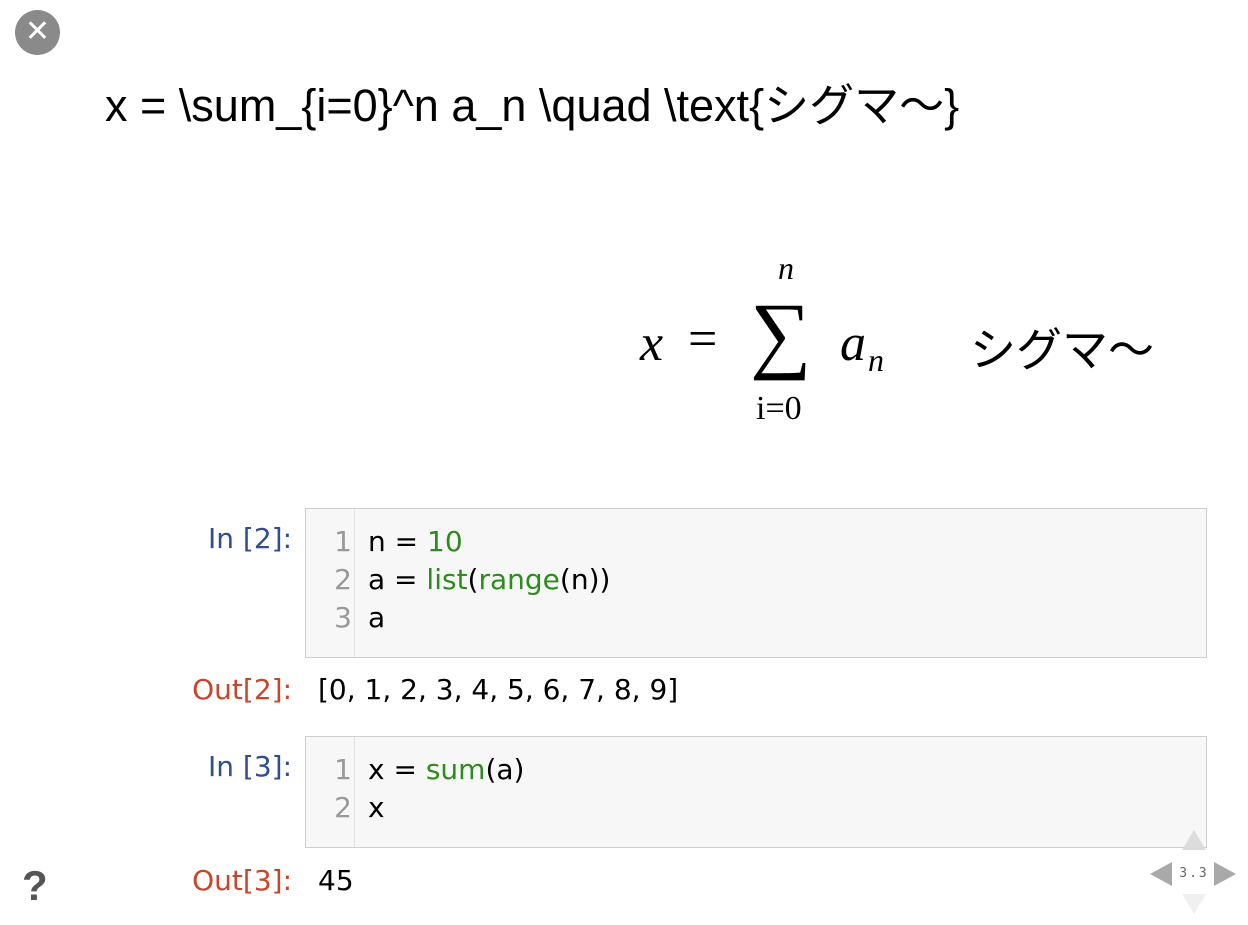  Describe the element at coordinates (876, 360) in the screenshot. I see `math-subscript: n` at that location.